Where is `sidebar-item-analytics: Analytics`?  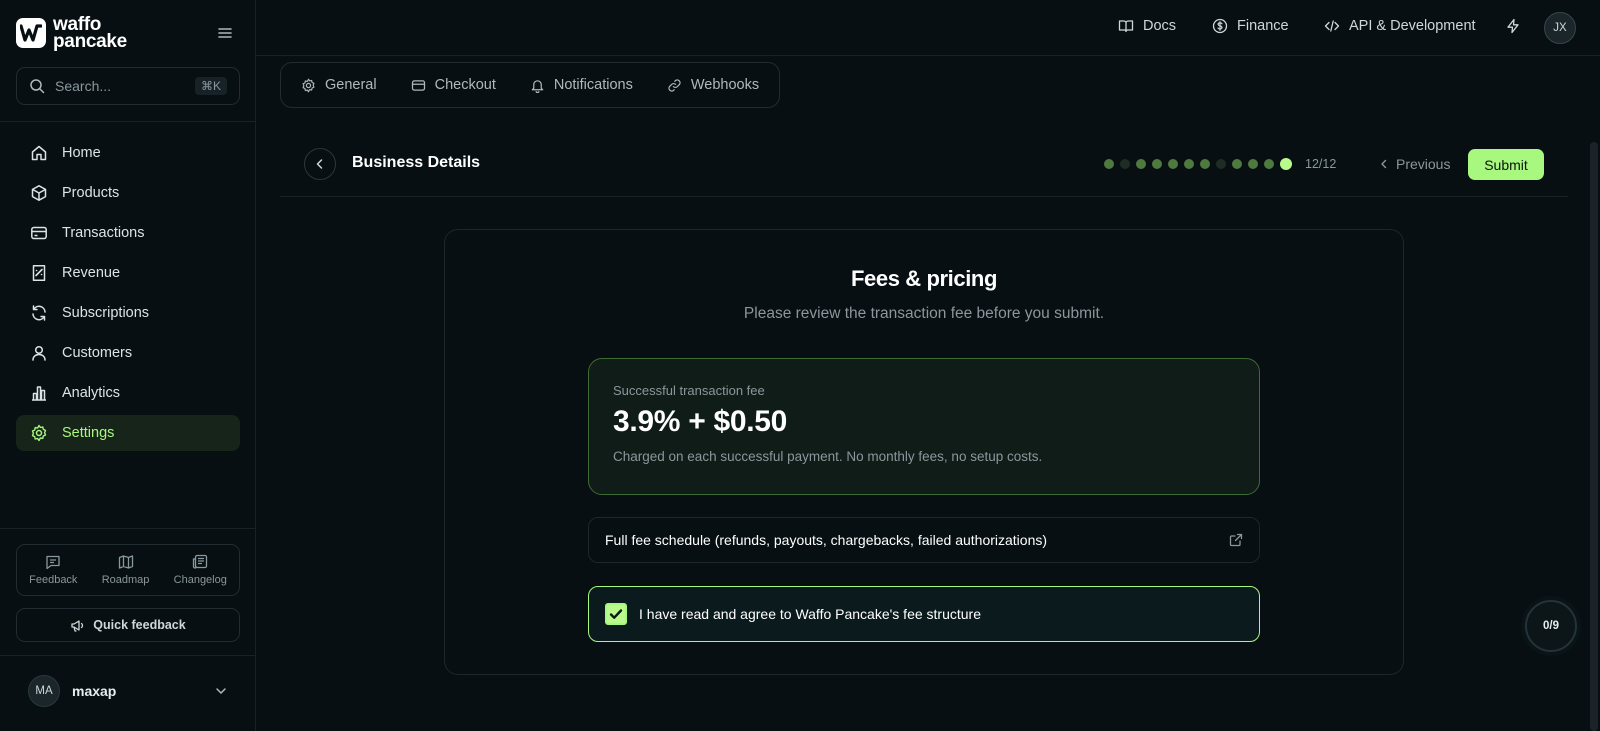
sidebar-item-analytics: Analytics is located at coordinates (128, 393).